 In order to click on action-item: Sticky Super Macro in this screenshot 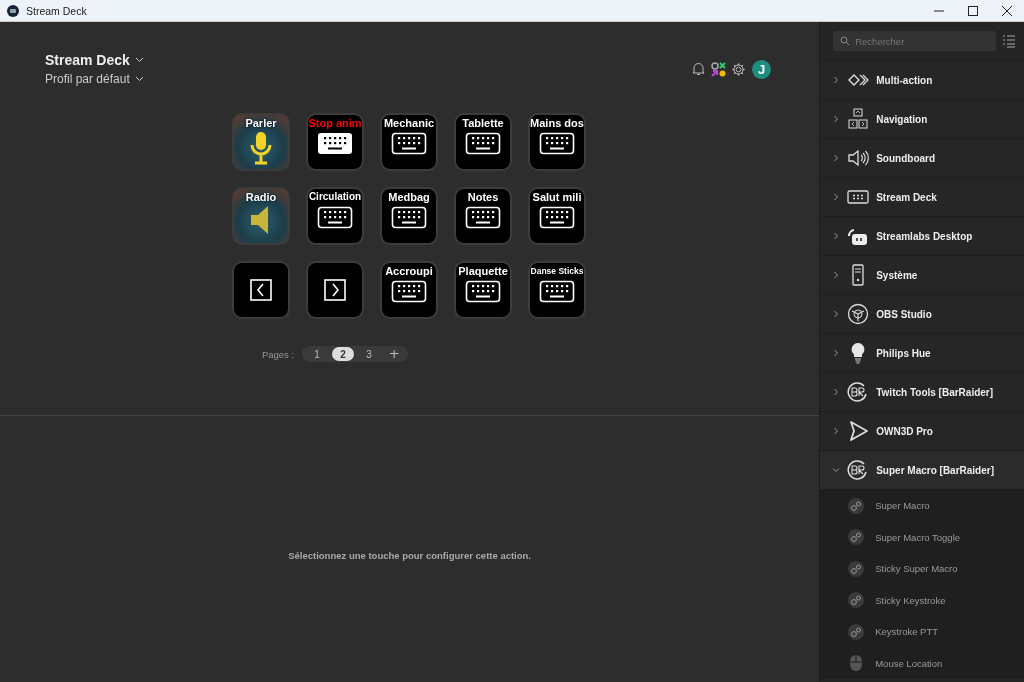, I will do `click(922, 569)`.